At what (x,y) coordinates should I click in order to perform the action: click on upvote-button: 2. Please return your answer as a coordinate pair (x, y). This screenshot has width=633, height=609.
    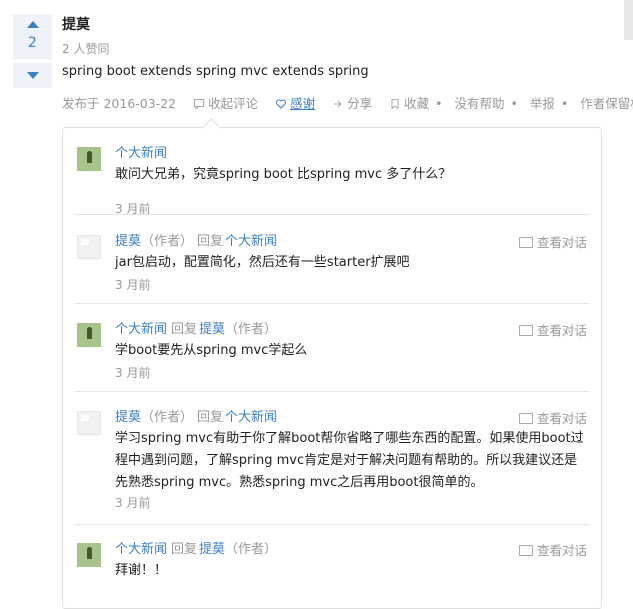
    Looking at the image, I should click on (32, 36).